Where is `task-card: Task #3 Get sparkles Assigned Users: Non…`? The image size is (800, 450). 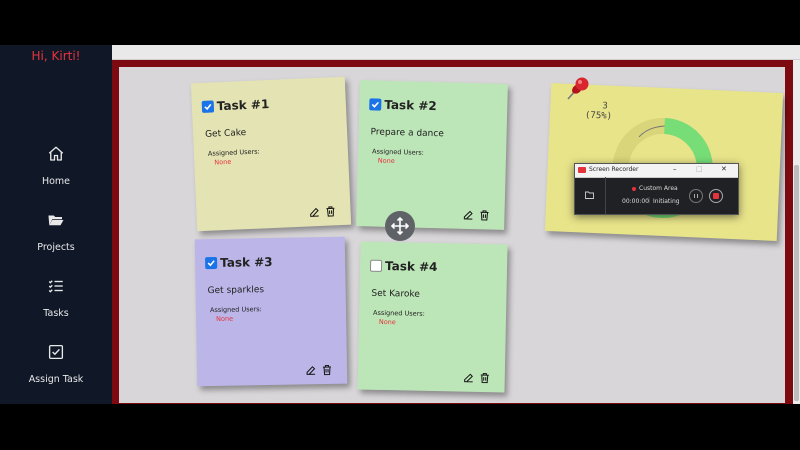 task-card: Task #3 Get sparkles Assigned Users: Non… is located at coordinates (271, 311).